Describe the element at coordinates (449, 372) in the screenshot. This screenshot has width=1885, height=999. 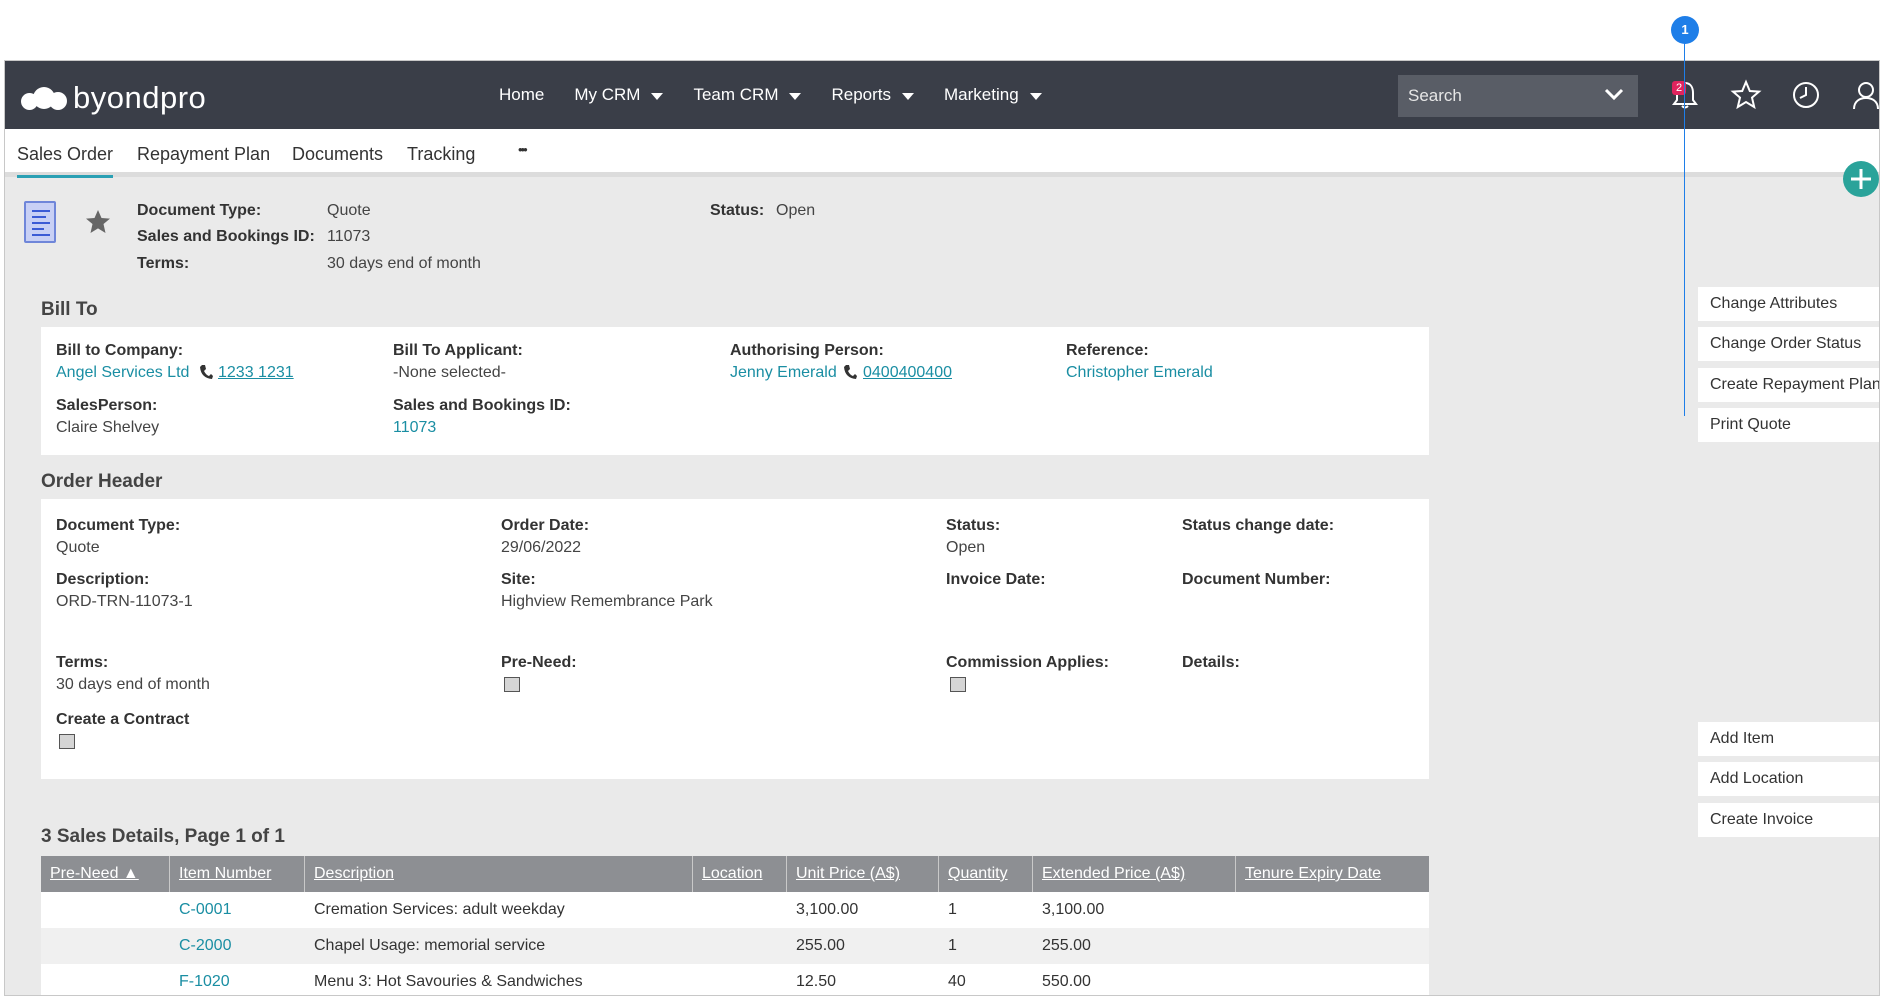
I see `bill-to-applicant-value: -None selected-` at that location.